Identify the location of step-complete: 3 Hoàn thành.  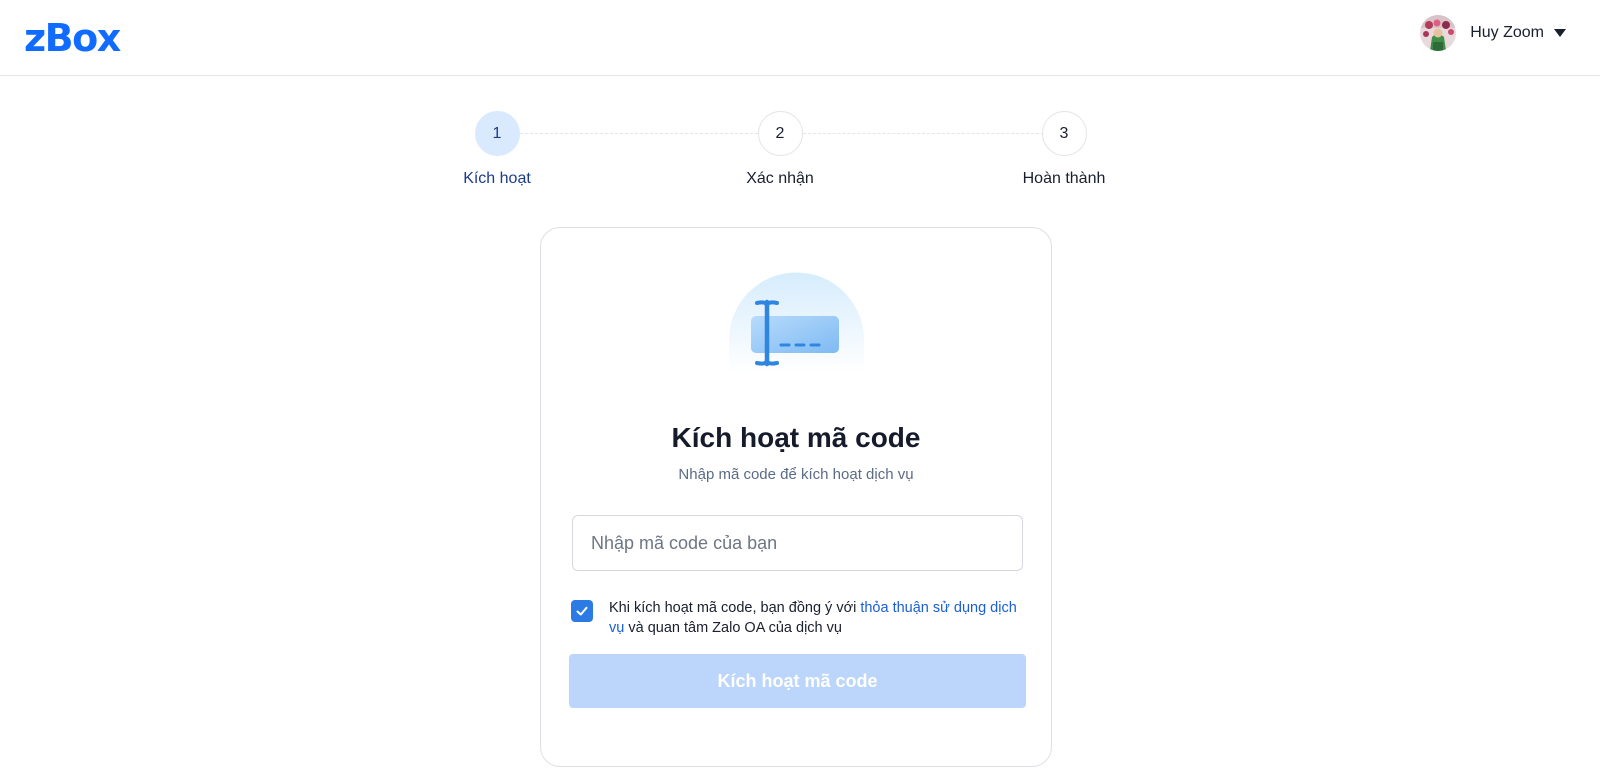
(1064, 149).